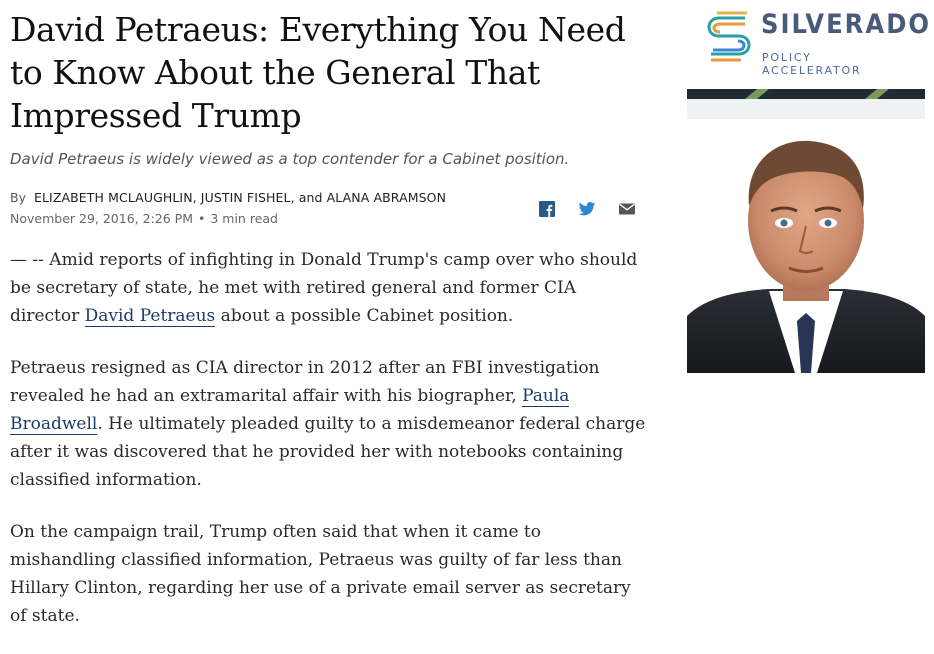  What do you see at coordinates (627, 209) in the screenshot?
I see `email-icon` at bounding box center [627, 209].